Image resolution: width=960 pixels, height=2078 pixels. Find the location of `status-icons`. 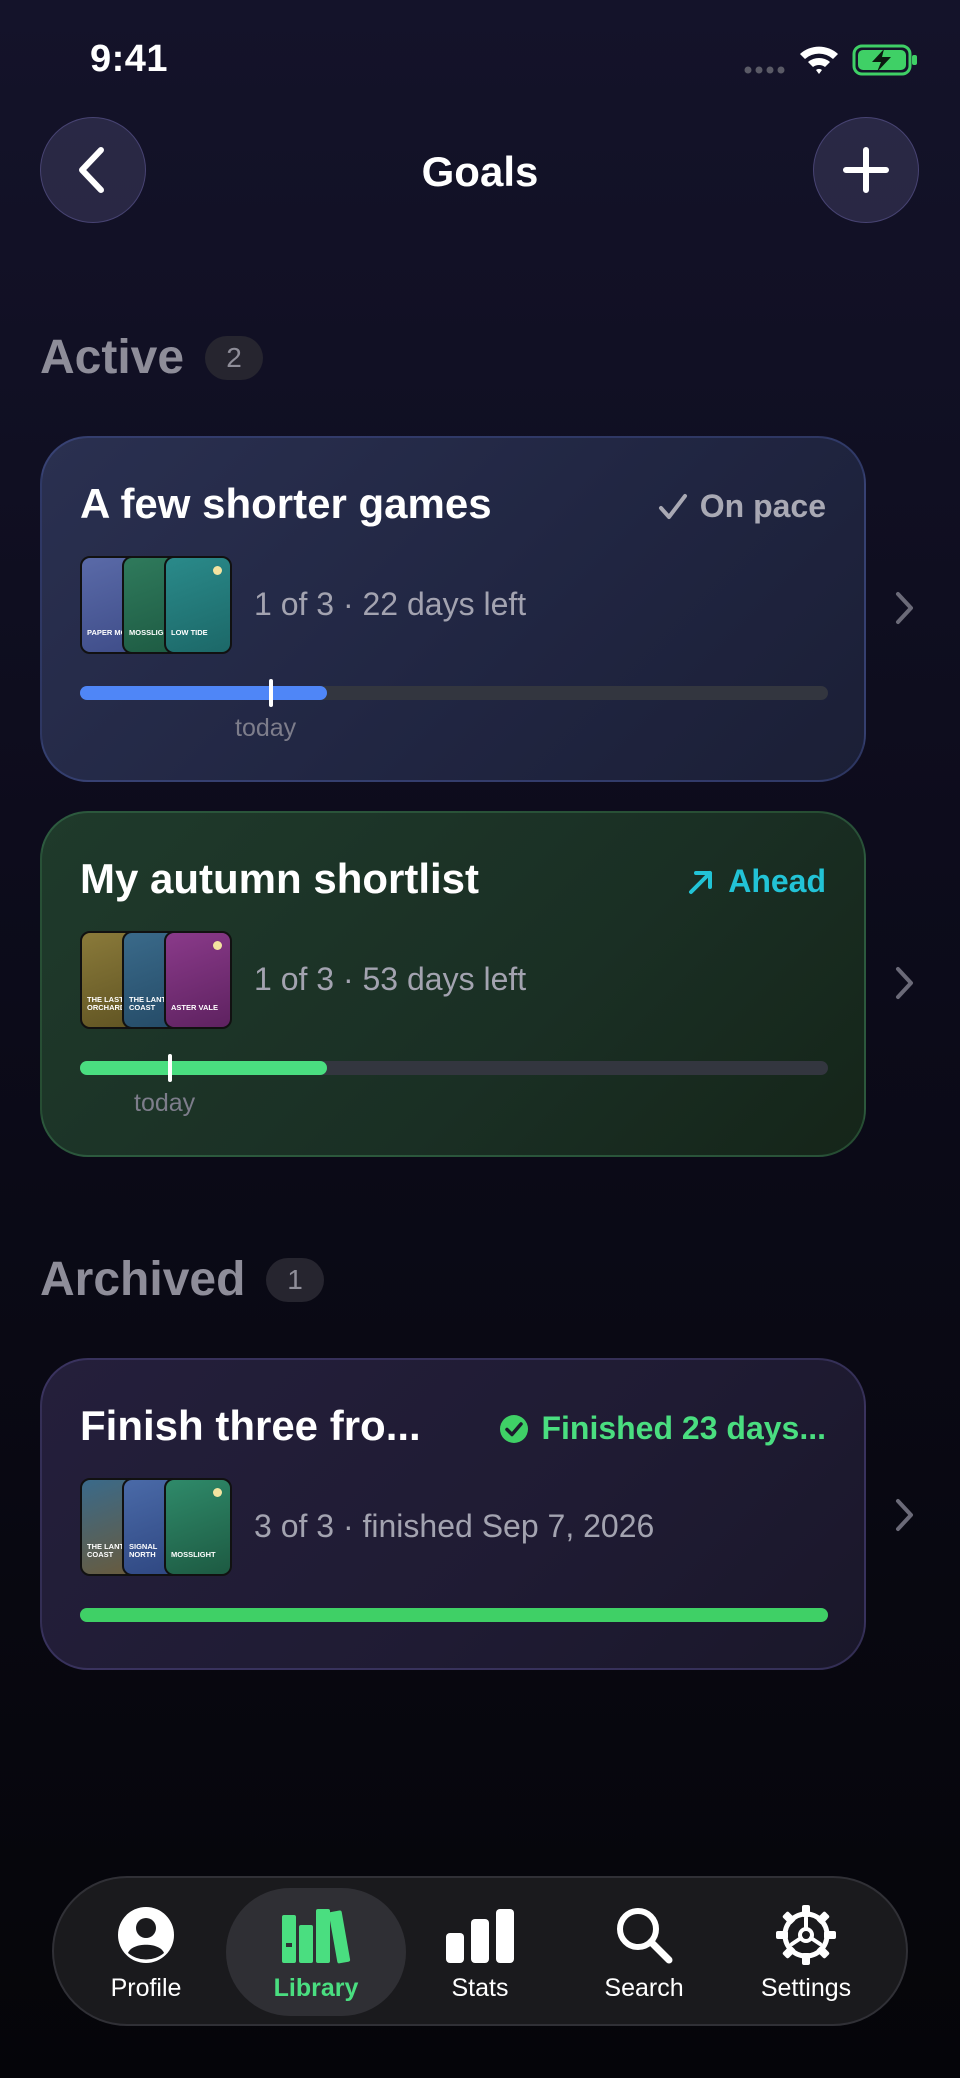

status-icons is located at coordinates (832, 60).